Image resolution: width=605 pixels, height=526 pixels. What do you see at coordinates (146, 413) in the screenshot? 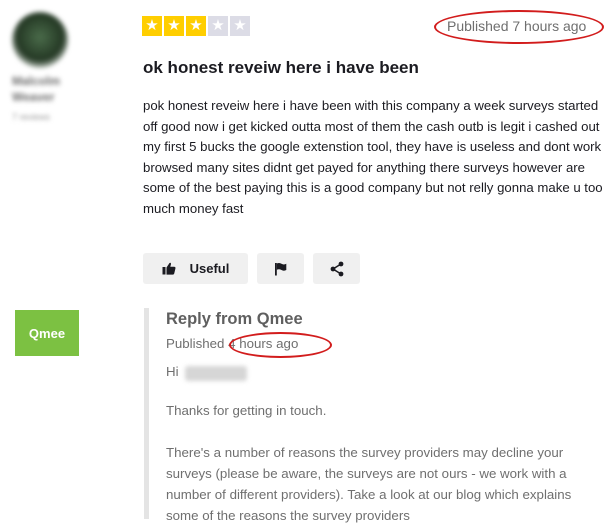
I see `reply-divider-bar` at bounding box center [146, 413].